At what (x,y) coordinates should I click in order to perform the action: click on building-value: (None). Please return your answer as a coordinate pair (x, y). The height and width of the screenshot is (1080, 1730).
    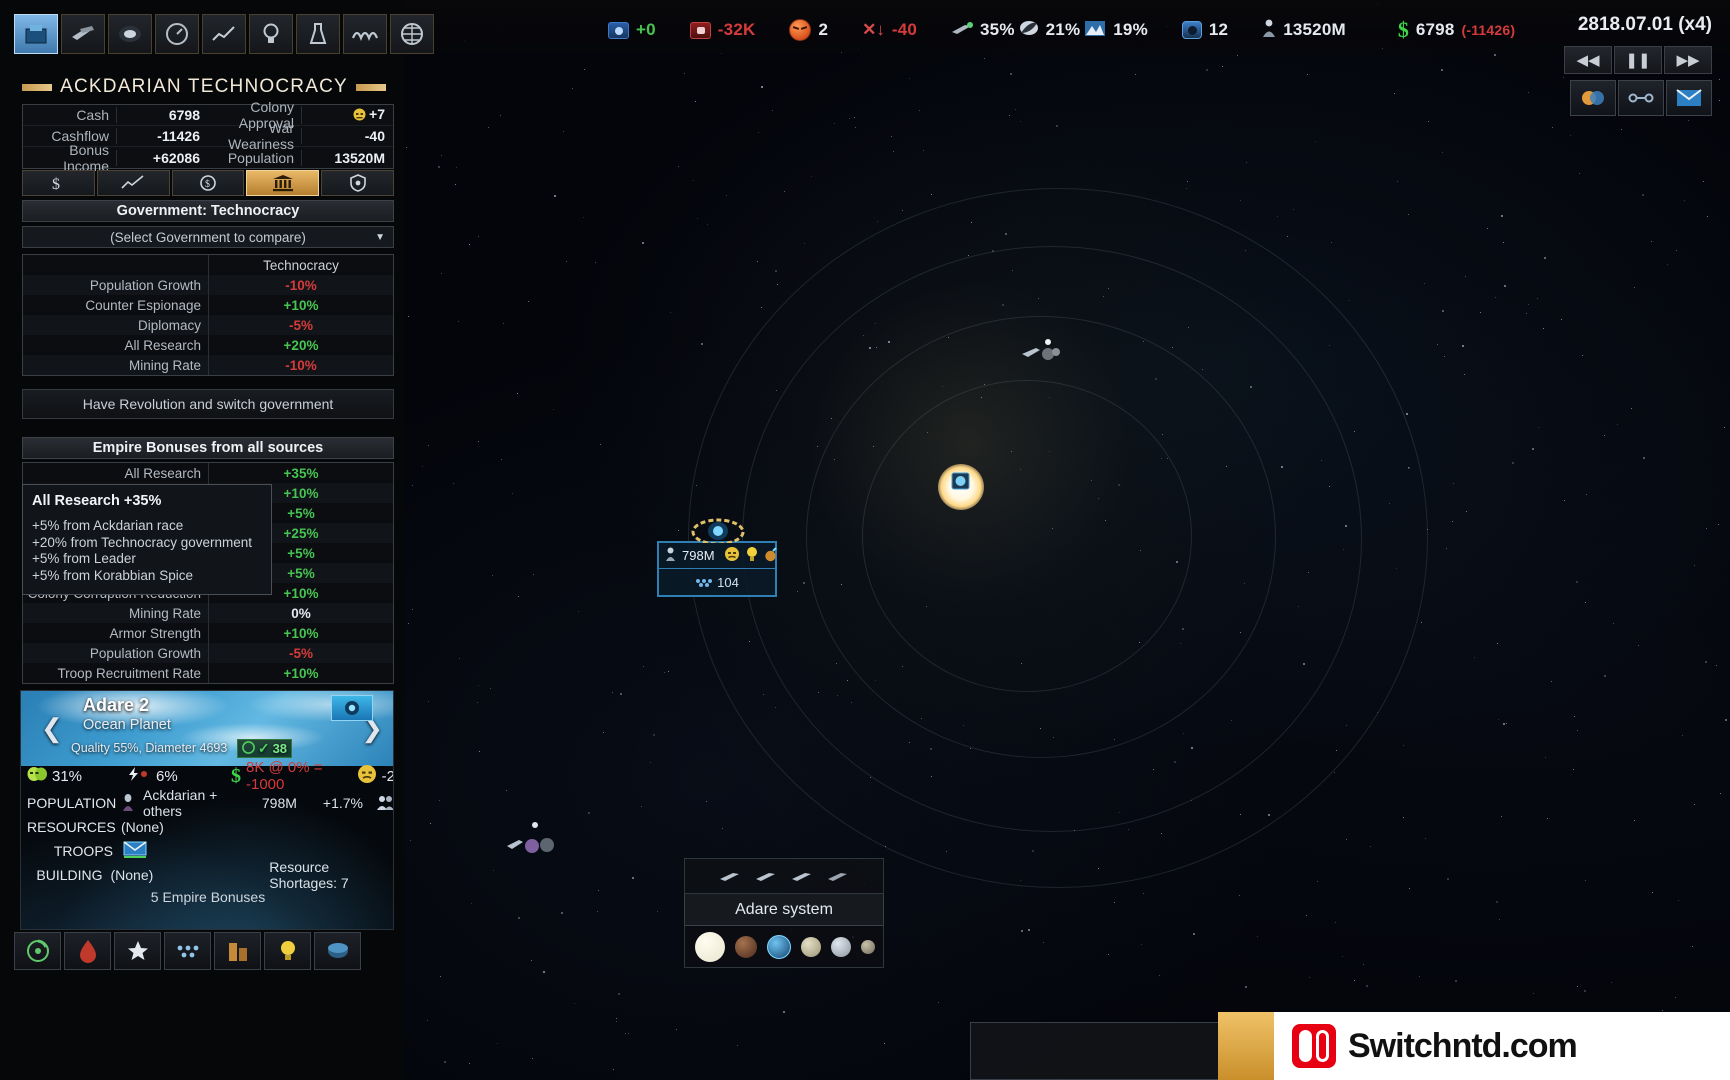
    Looking at the image, I should click on (132, 875).